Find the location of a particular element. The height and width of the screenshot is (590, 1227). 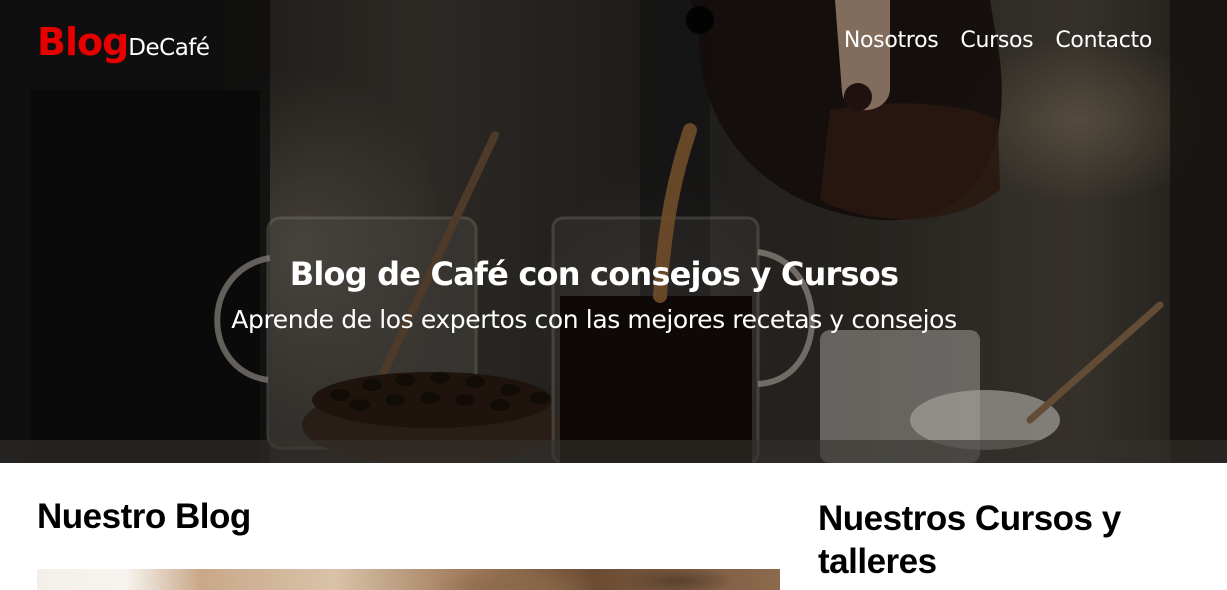

blog-post-image is located at coordinates (408, 579).